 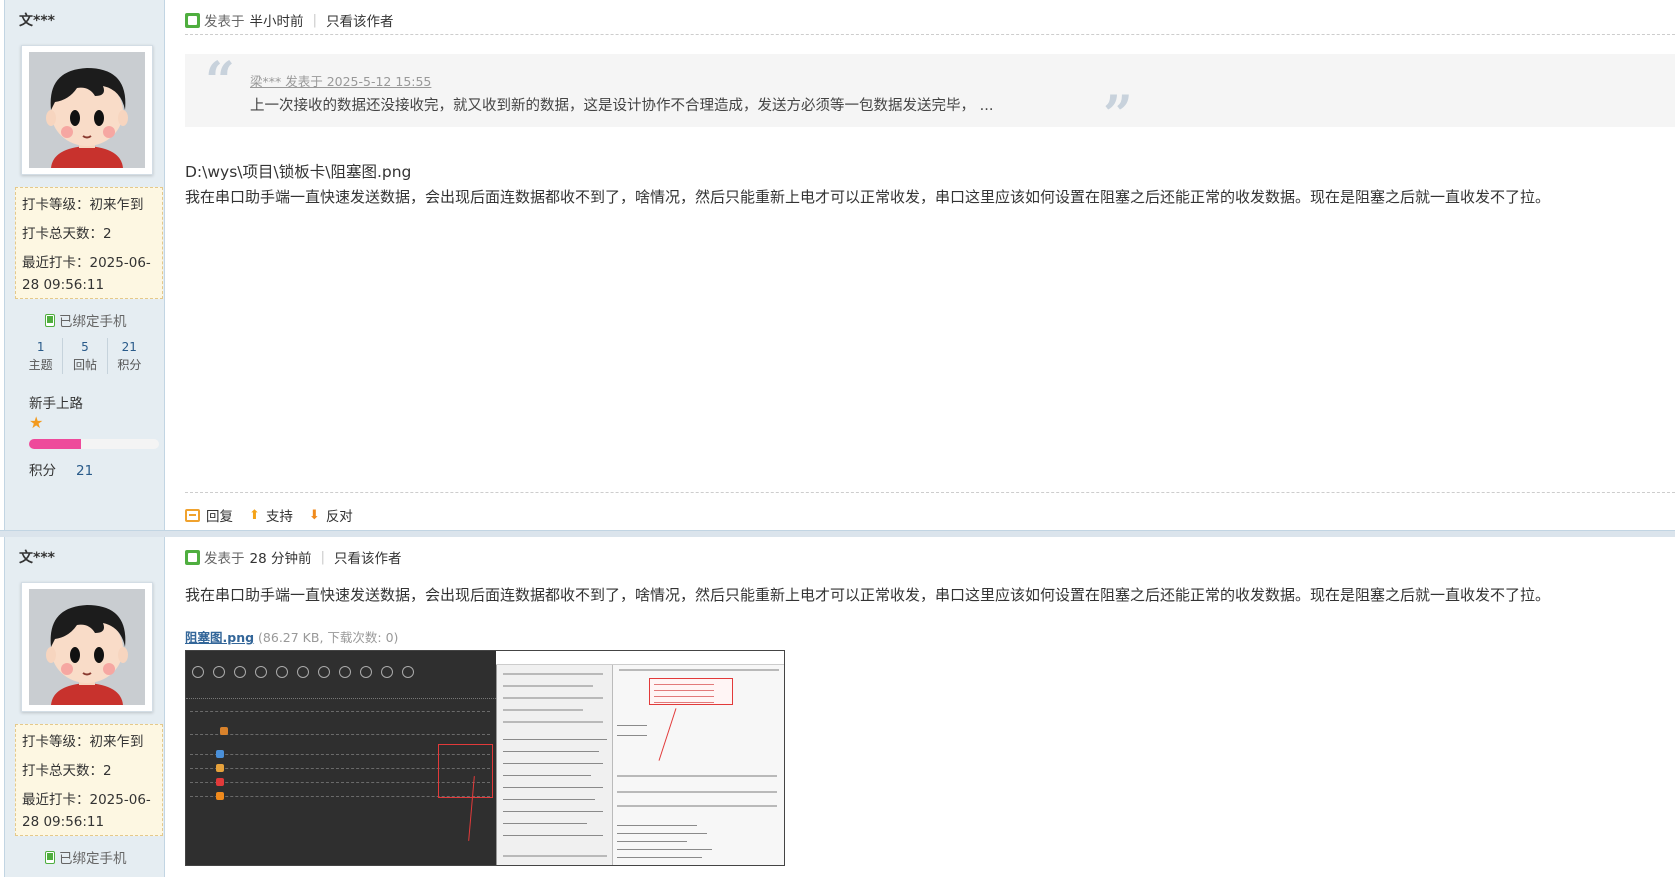 What do you see at coordinates (298, 172) in the screenshot?
I see `post-path-text: D:\wys\项目\锁板卡\阻塞图.png` at bounding box center [298, 172].